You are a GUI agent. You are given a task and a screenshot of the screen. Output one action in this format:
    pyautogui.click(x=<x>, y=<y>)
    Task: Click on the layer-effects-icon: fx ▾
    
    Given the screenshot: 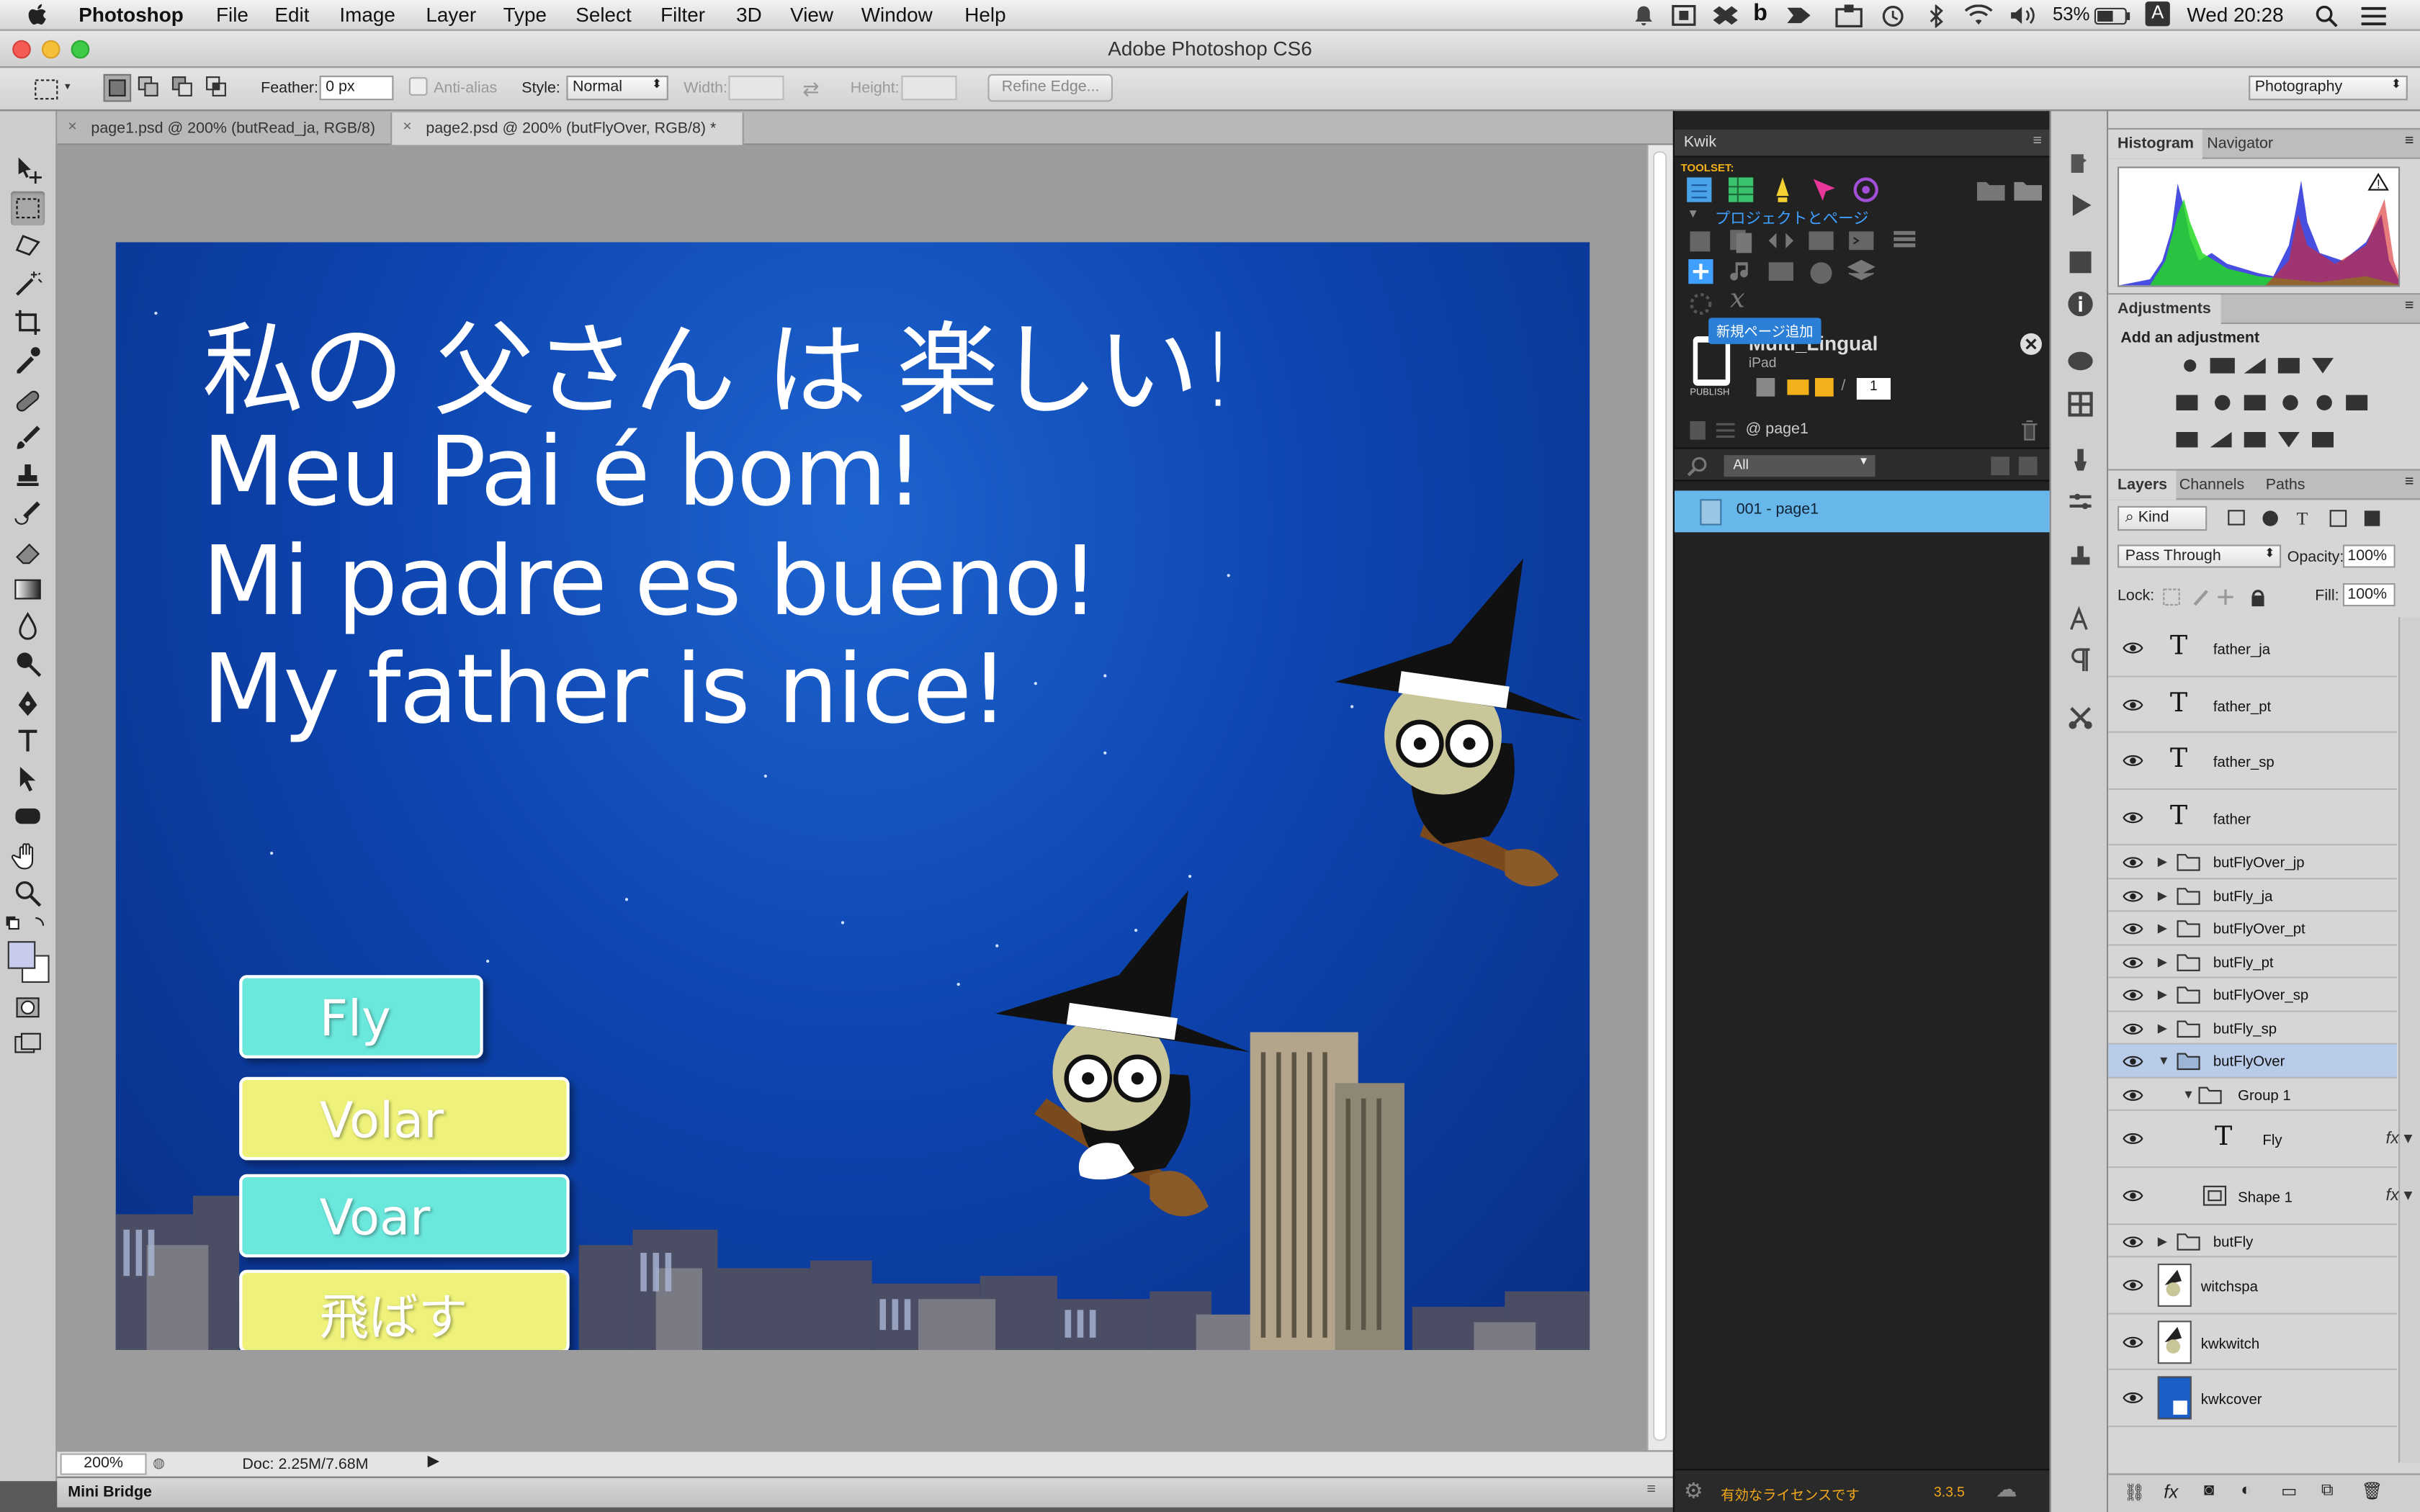 What is the action you would take?
    pyautogui.click(x=2399, y=1195)
    